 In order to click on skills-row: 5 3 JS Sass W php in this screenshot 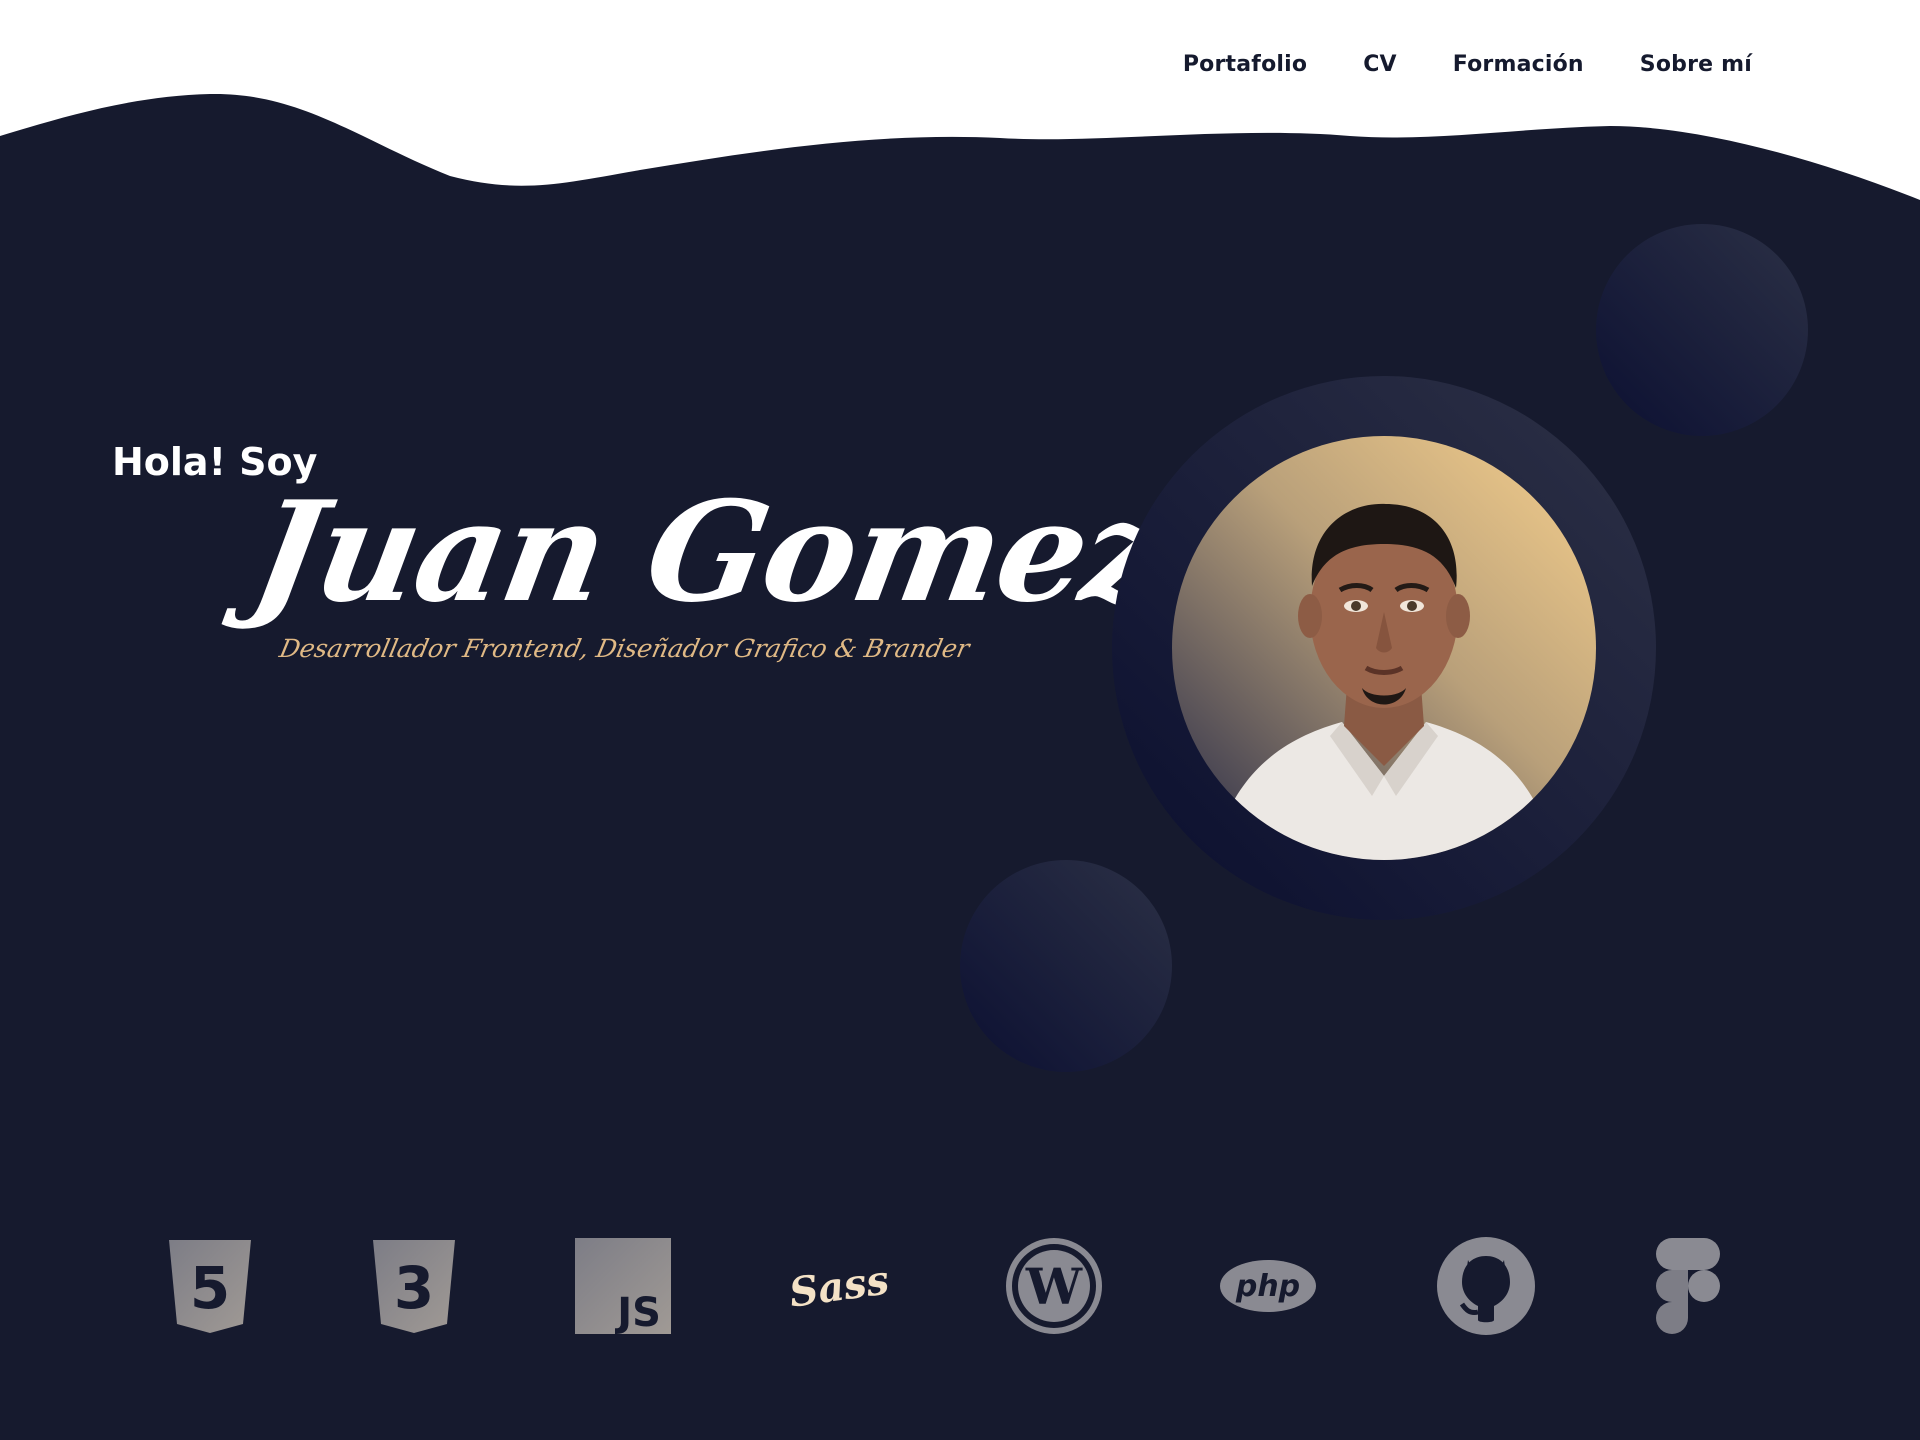, I will do `click(960, 1286)`.